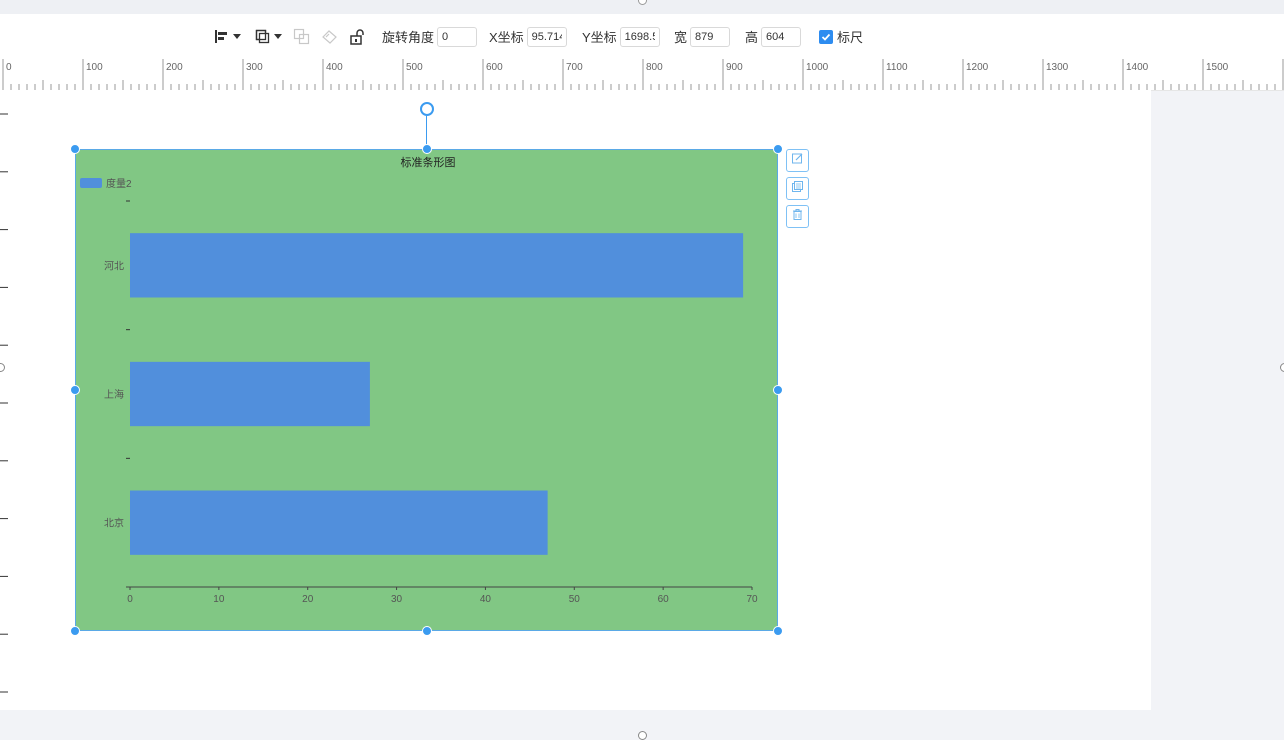  Describe the element at coordinates (817, 67) in the screenshot. I see `ruler-label: 1000` at that location.